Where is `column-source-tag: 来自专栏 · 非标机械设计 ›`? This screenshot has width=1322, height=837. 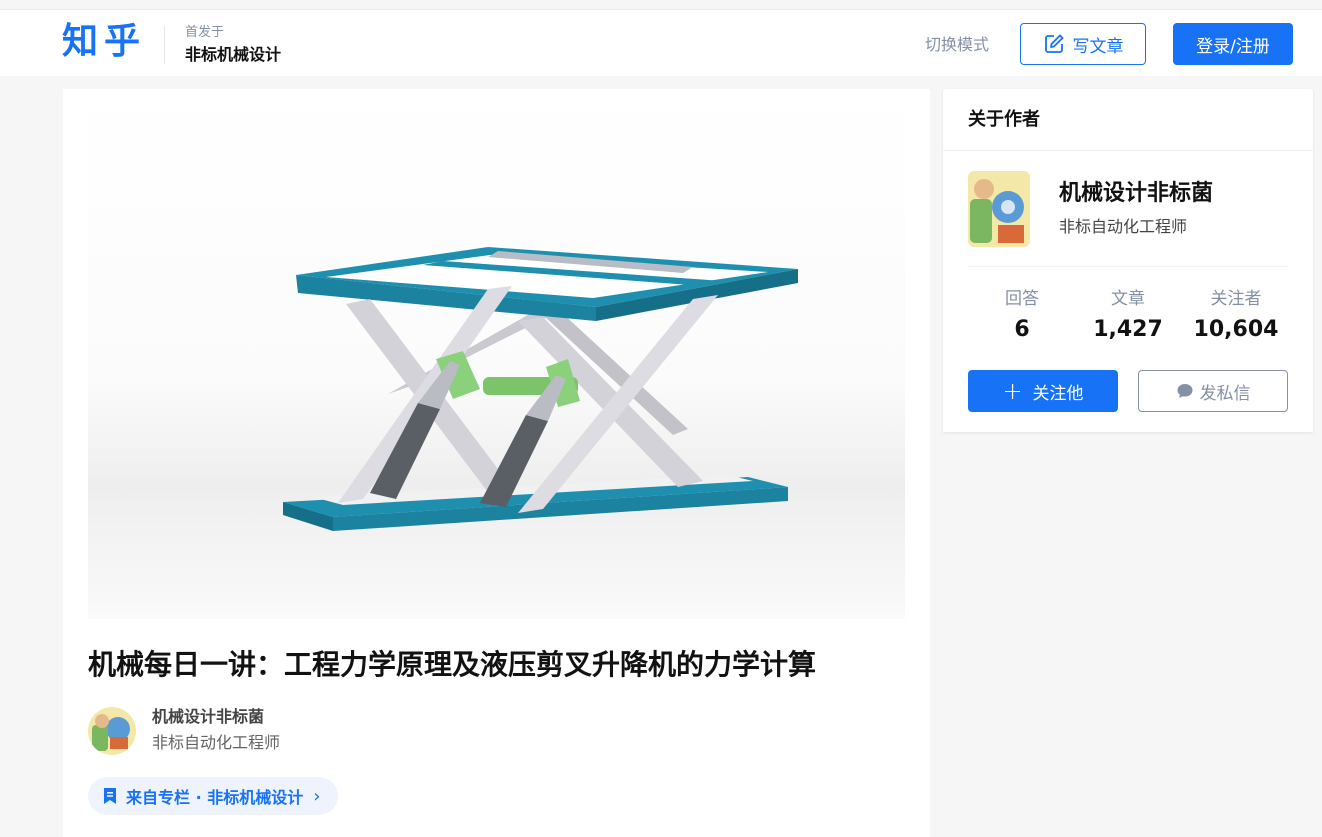 column-source-tag: 来自专栏 · 非标机械设计 › is located at coordinates (213, 796).